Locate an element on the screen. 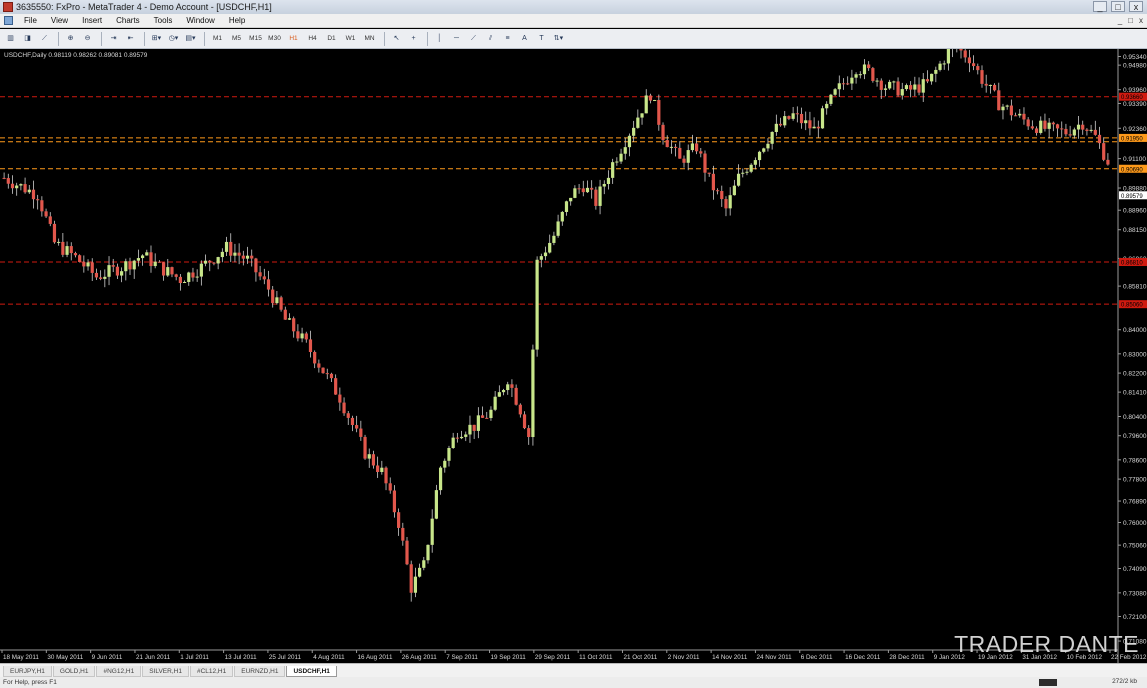 The width and height of the screenshot is (1147, 688). tab-eurnzd: EURNZD,H1 is located at coordinates (260, 671).